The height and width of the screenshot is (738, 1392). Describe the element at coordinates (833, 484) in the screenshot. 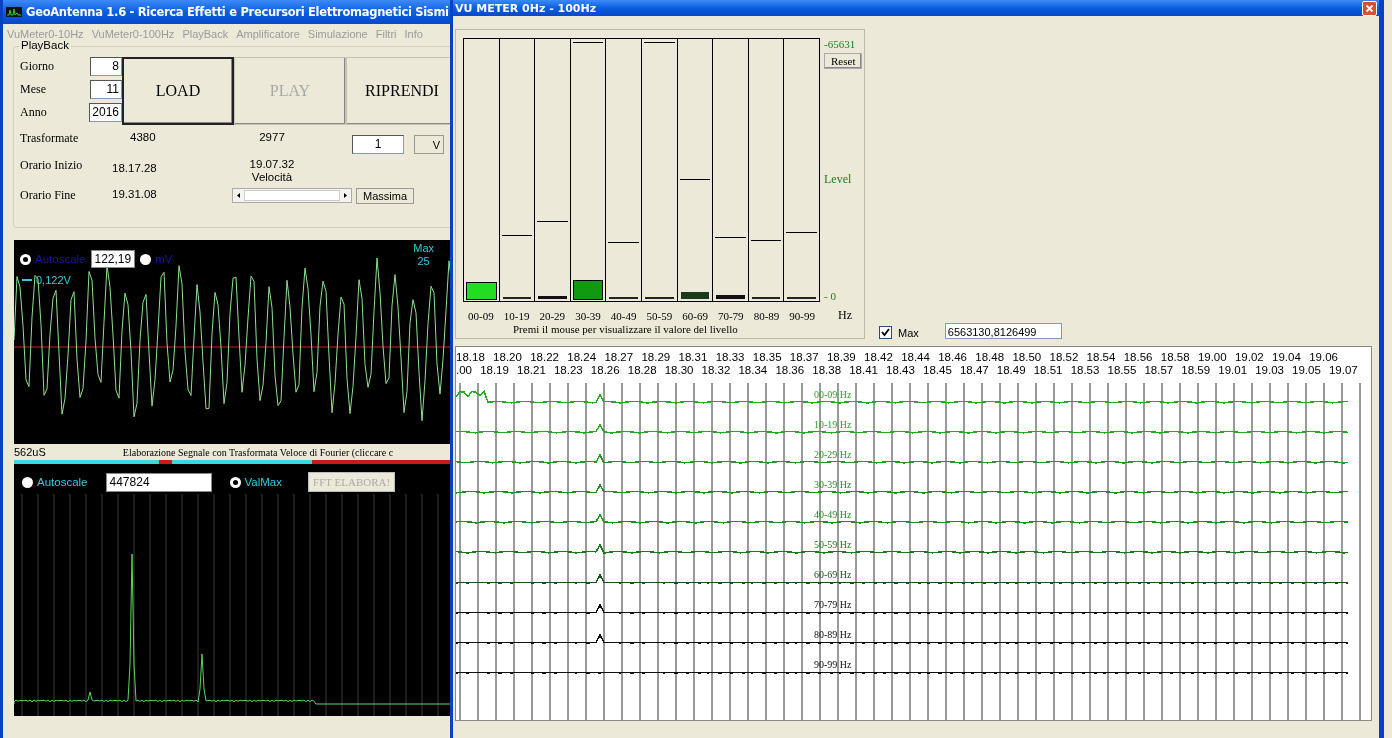

I see `trace-label: 30-39 Hz` at that location.